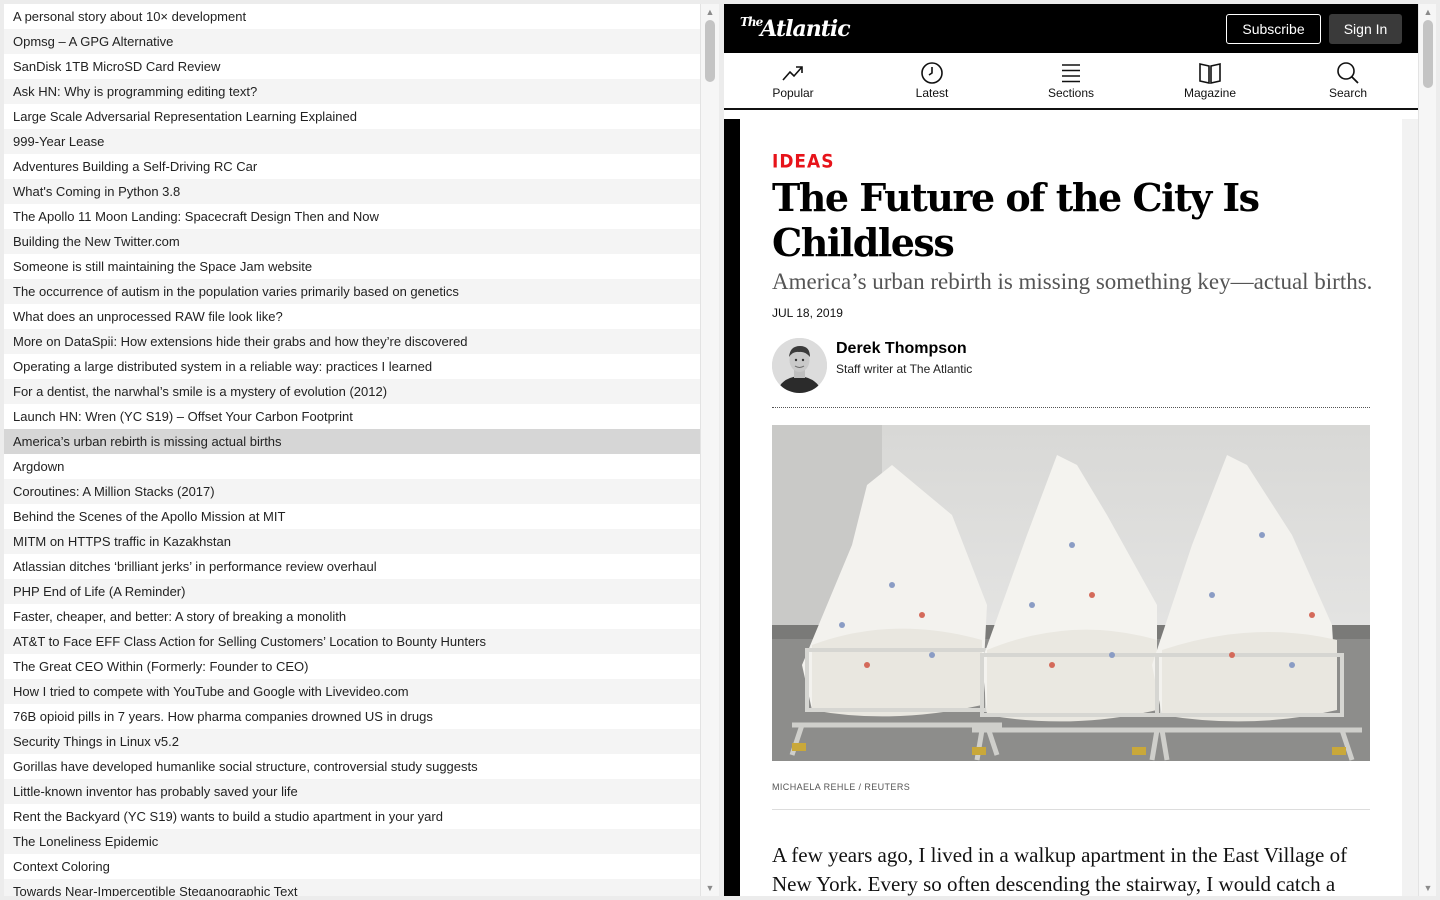 The width and height of the screenshot is (1440, 900). What do you see at coordinates (807, 313) in the screenshot?
I see `publish-date: JUL 18, 2019` at bounding box center [807, 313].